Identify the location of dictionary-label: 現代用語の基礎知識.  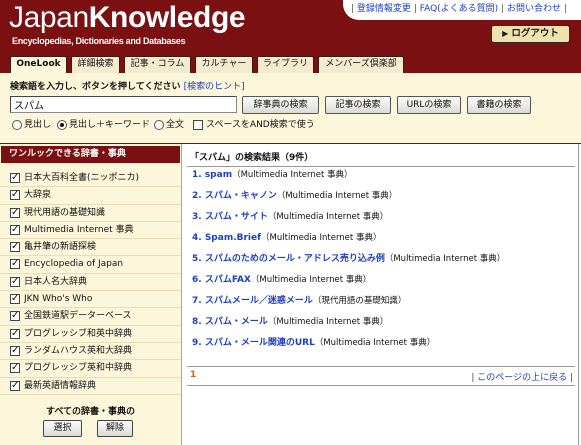
(65, 212).